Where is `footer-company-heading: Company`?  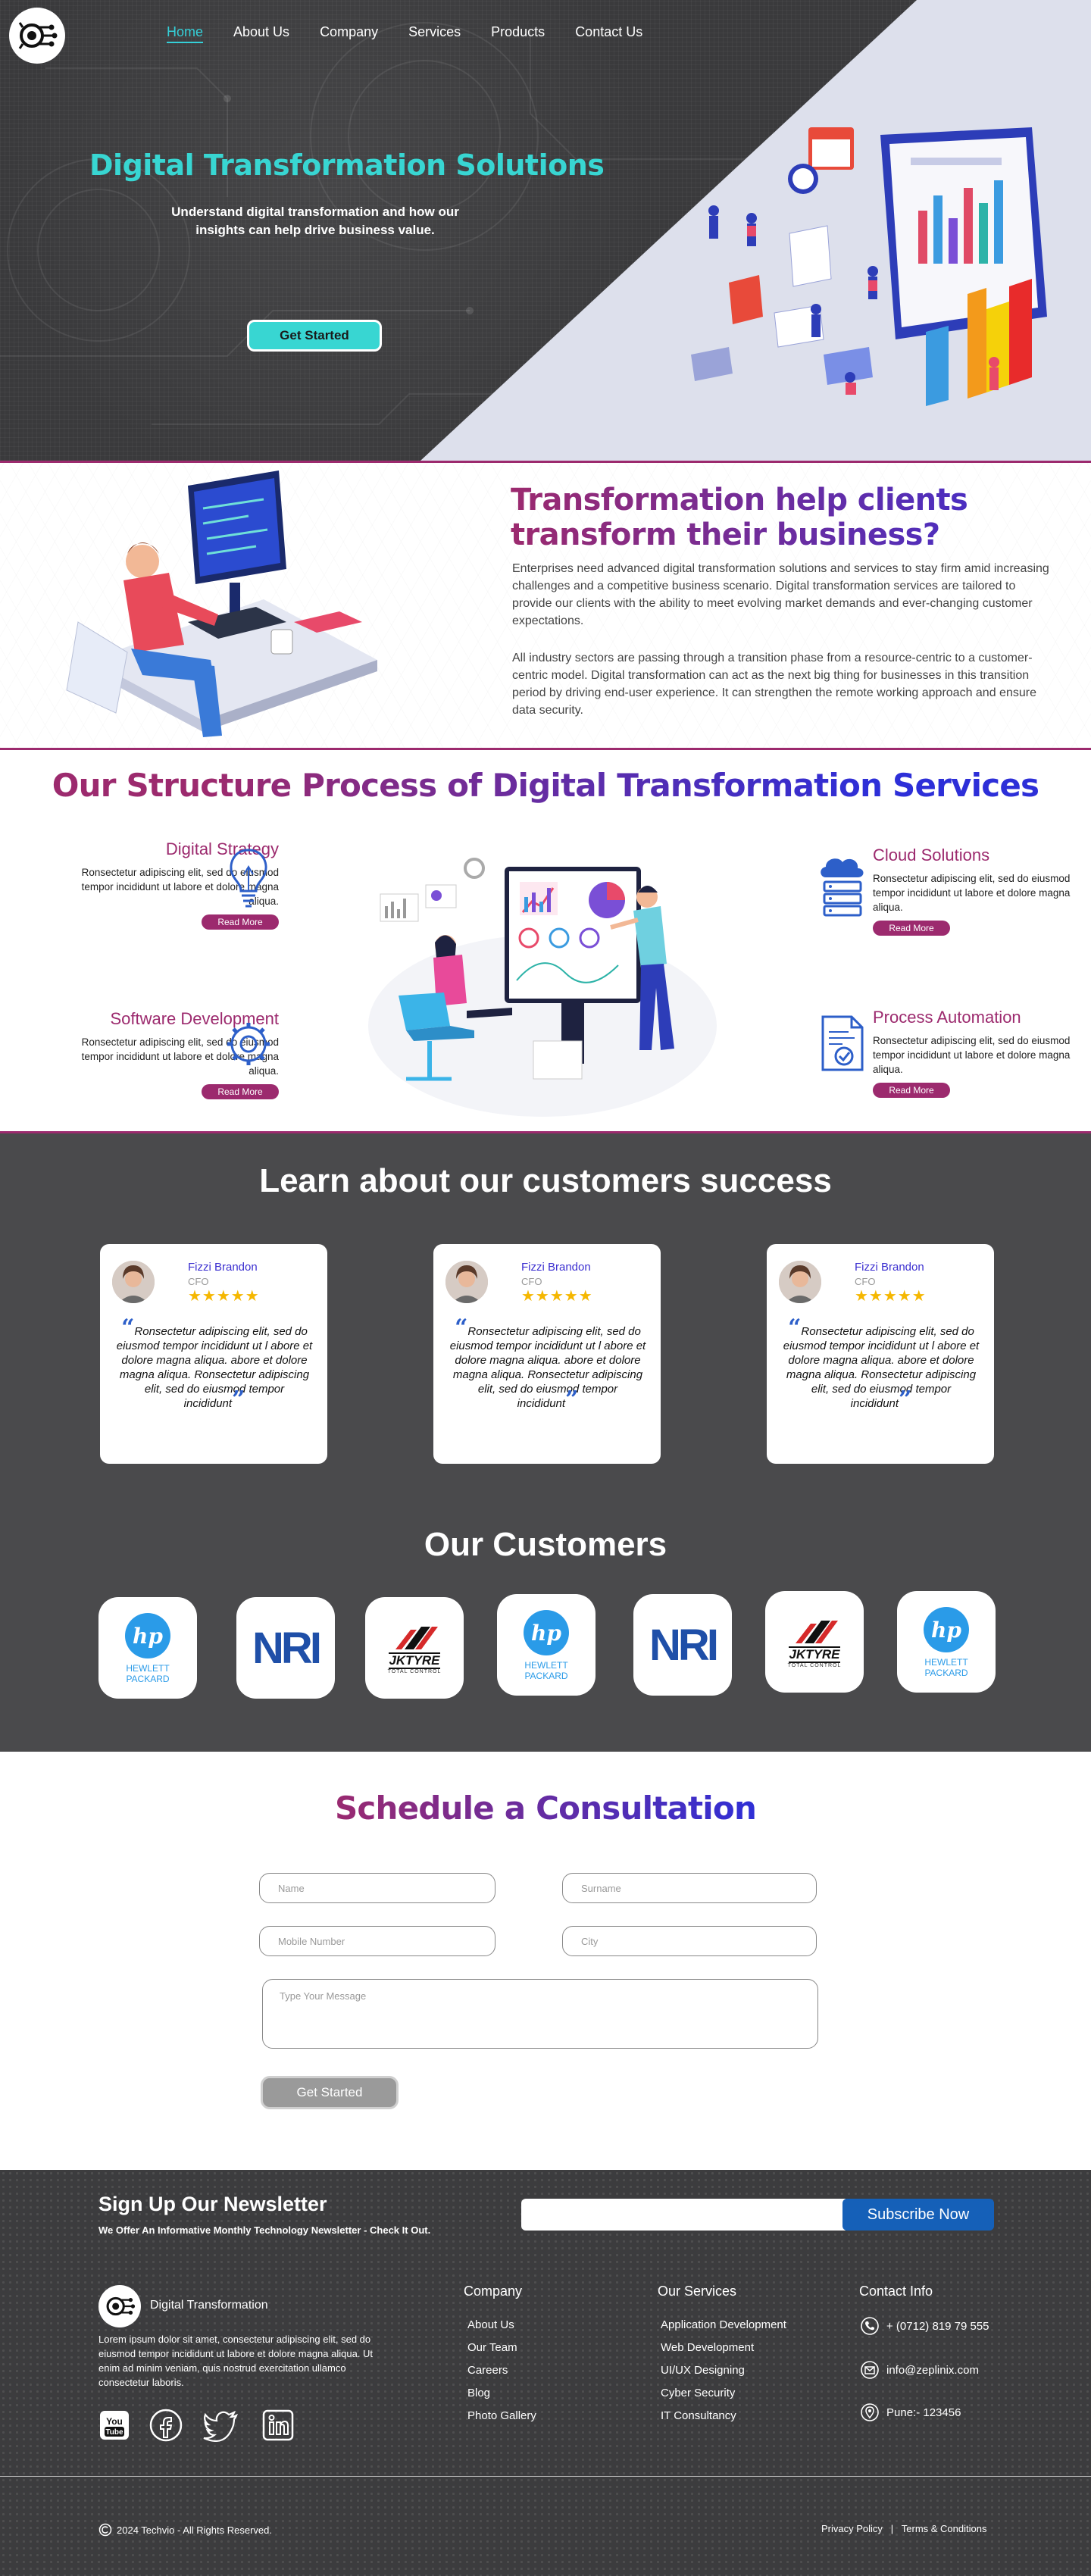
footer-company-heading: Company is located at coordinates (493, 2291).